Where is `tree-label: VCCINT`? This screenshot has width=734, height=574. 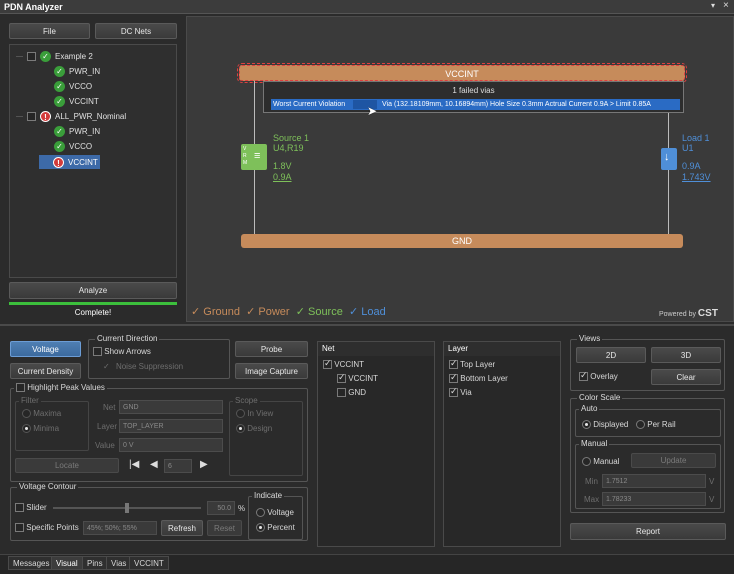 tree-label: VCCINT is located at coordinates (83, 162).